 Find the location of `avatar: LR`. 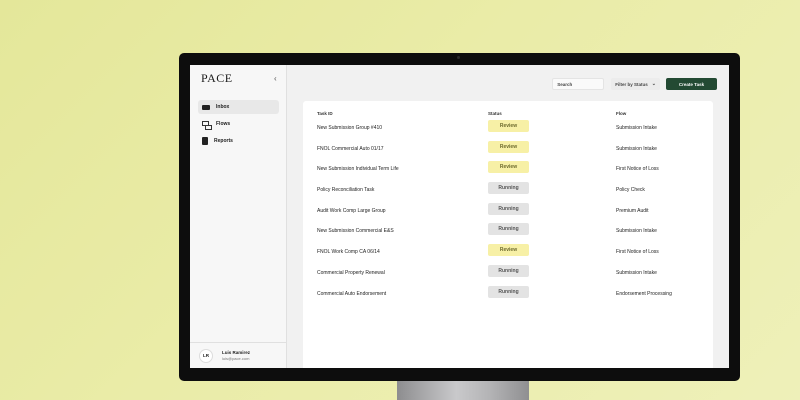

avatar: LR is located at coordinates (206, 355).